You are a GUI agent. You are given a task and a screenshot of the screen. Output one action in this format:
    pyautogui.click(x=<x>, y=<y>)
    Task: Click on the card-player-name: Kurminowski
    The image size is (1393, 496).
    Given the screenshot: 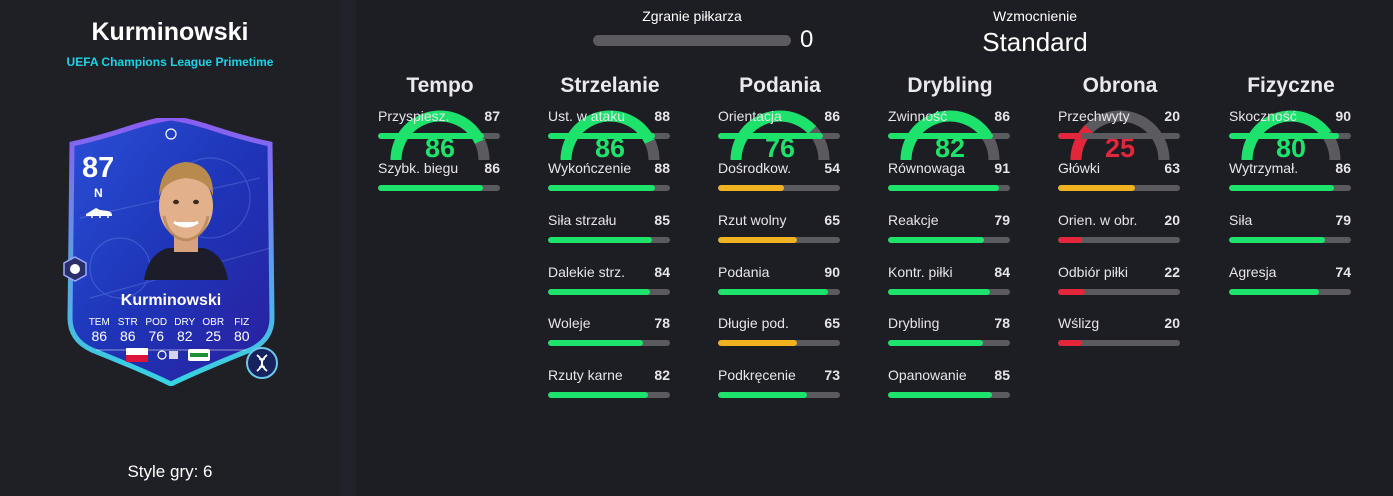 What is the action you would take?
    pyautogui.click(x=171, y=300)
    